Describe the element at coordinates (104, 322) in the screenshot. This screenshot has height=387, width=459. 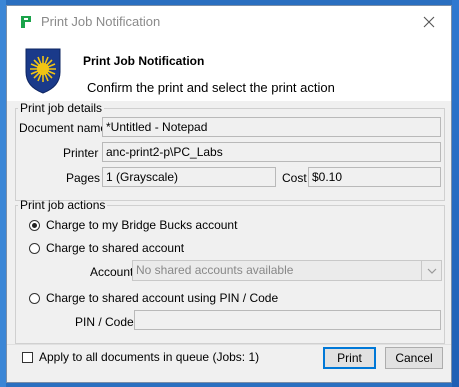
I see `pin-code-label: PIN / Code` at that location.